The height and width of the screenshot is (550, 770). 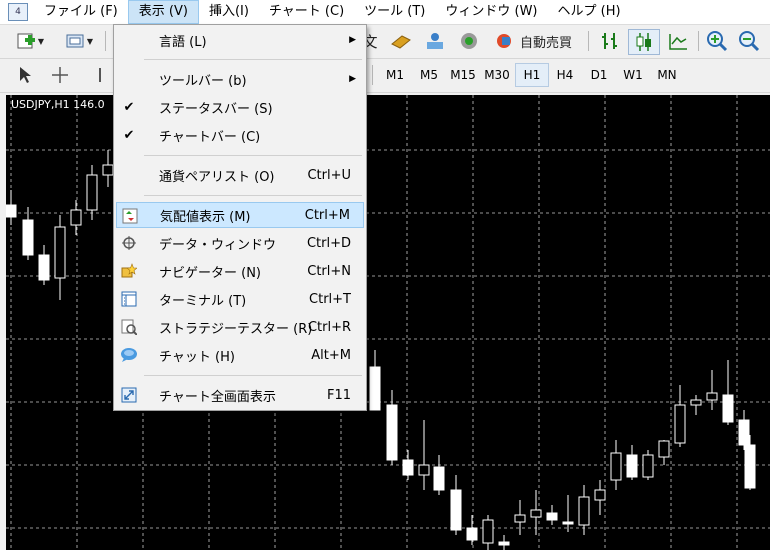 What do you see at coordinates (58, 104) in the screenshot?
I see `chart-symbol-label: USDJPY,H1 146.0` at bounding box center [58, 104].